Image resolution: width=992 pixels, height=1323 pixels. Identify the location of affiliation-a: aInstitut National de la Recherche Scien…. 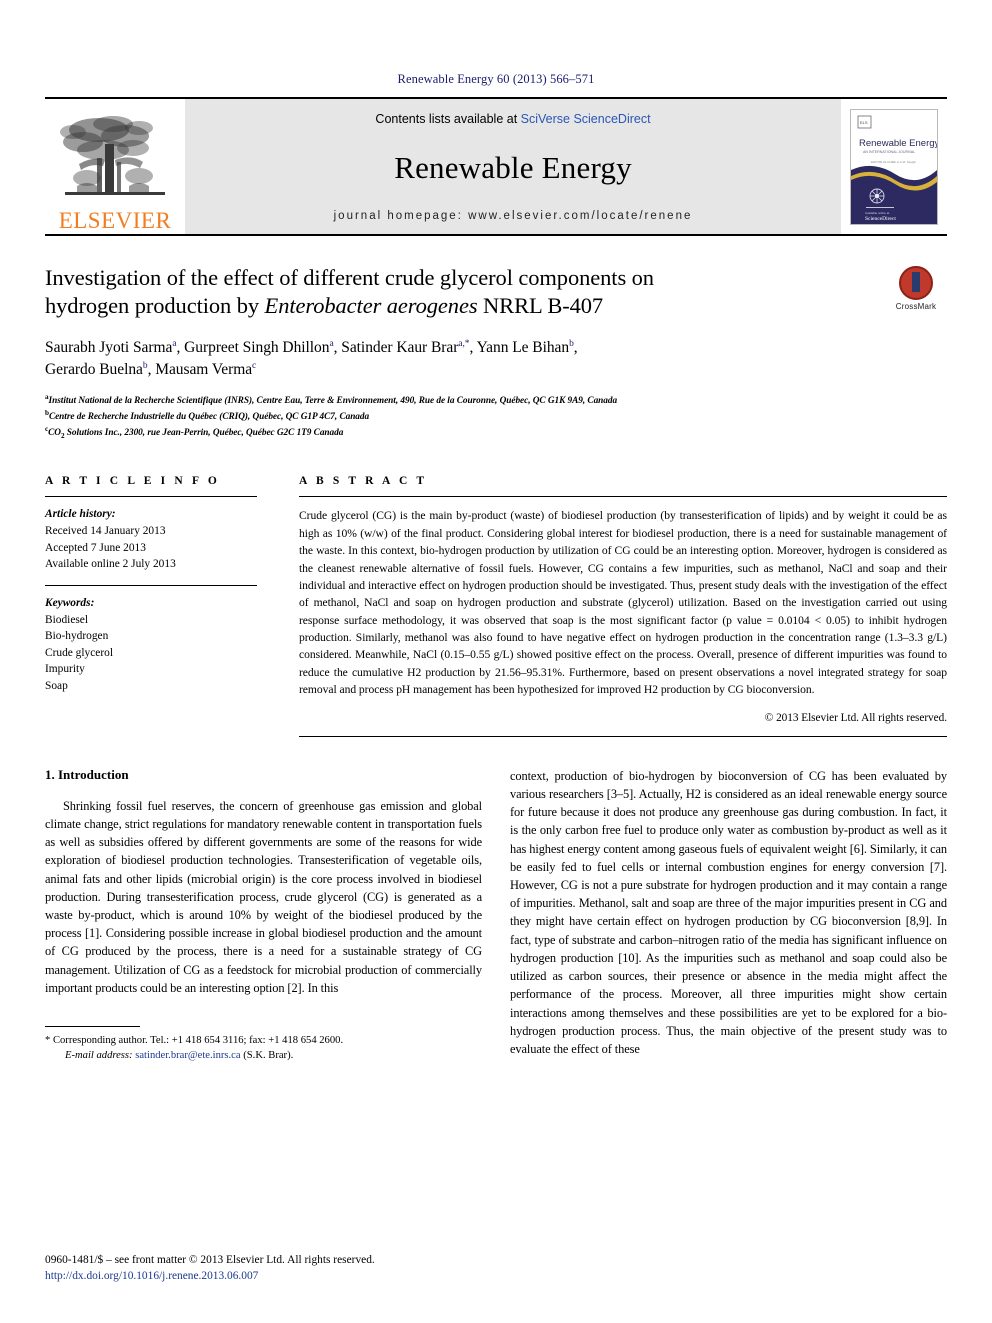
(496, 400).